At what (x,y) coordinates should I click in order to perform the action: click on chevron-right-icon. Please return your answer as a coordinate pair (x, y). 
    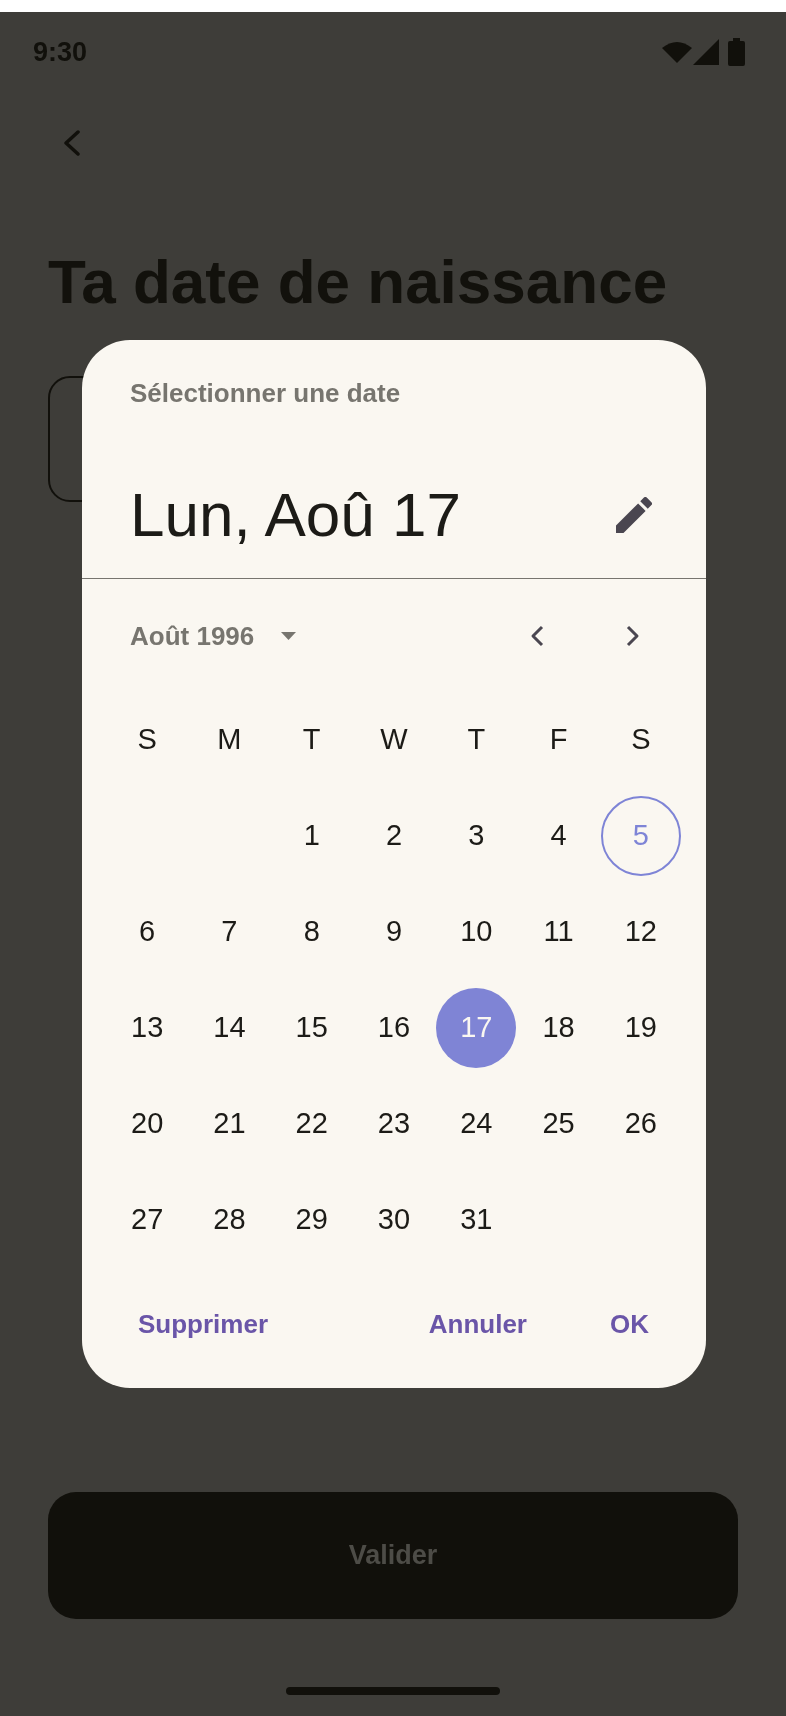
    Looking at the image, I should click on (633, 636).